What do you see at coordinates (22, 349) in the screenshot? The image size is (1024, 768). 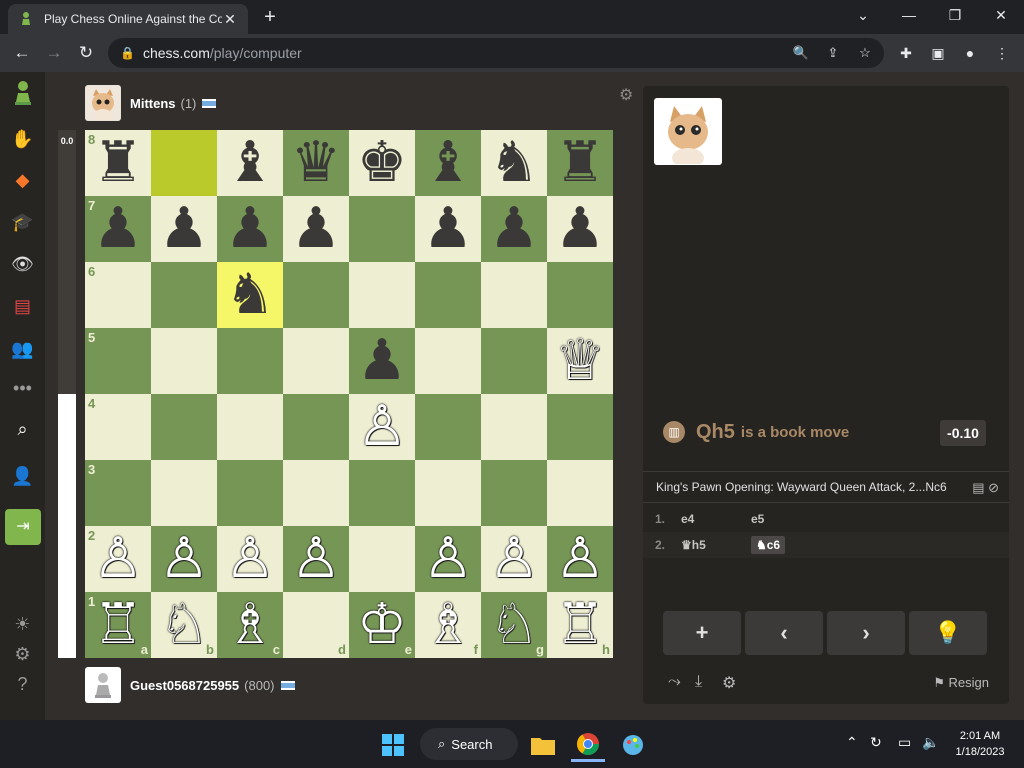 I see `social-icon: 👥` at bounding box center [22, 349].